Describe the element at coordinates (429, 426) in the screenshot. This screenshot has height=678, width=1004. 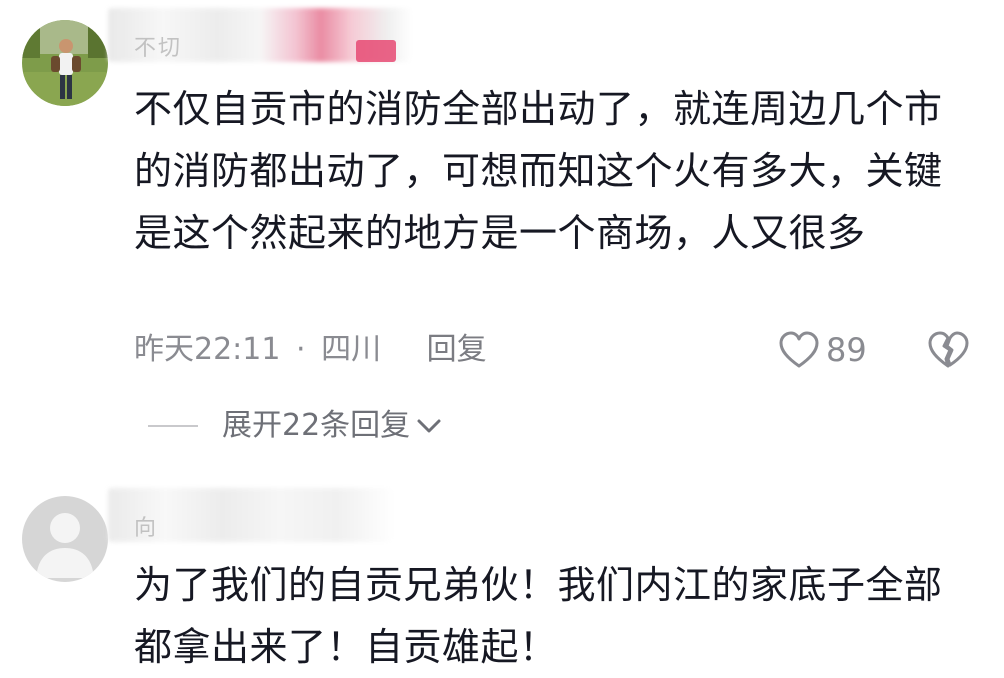
I see `chevron-down-icon` at that location.